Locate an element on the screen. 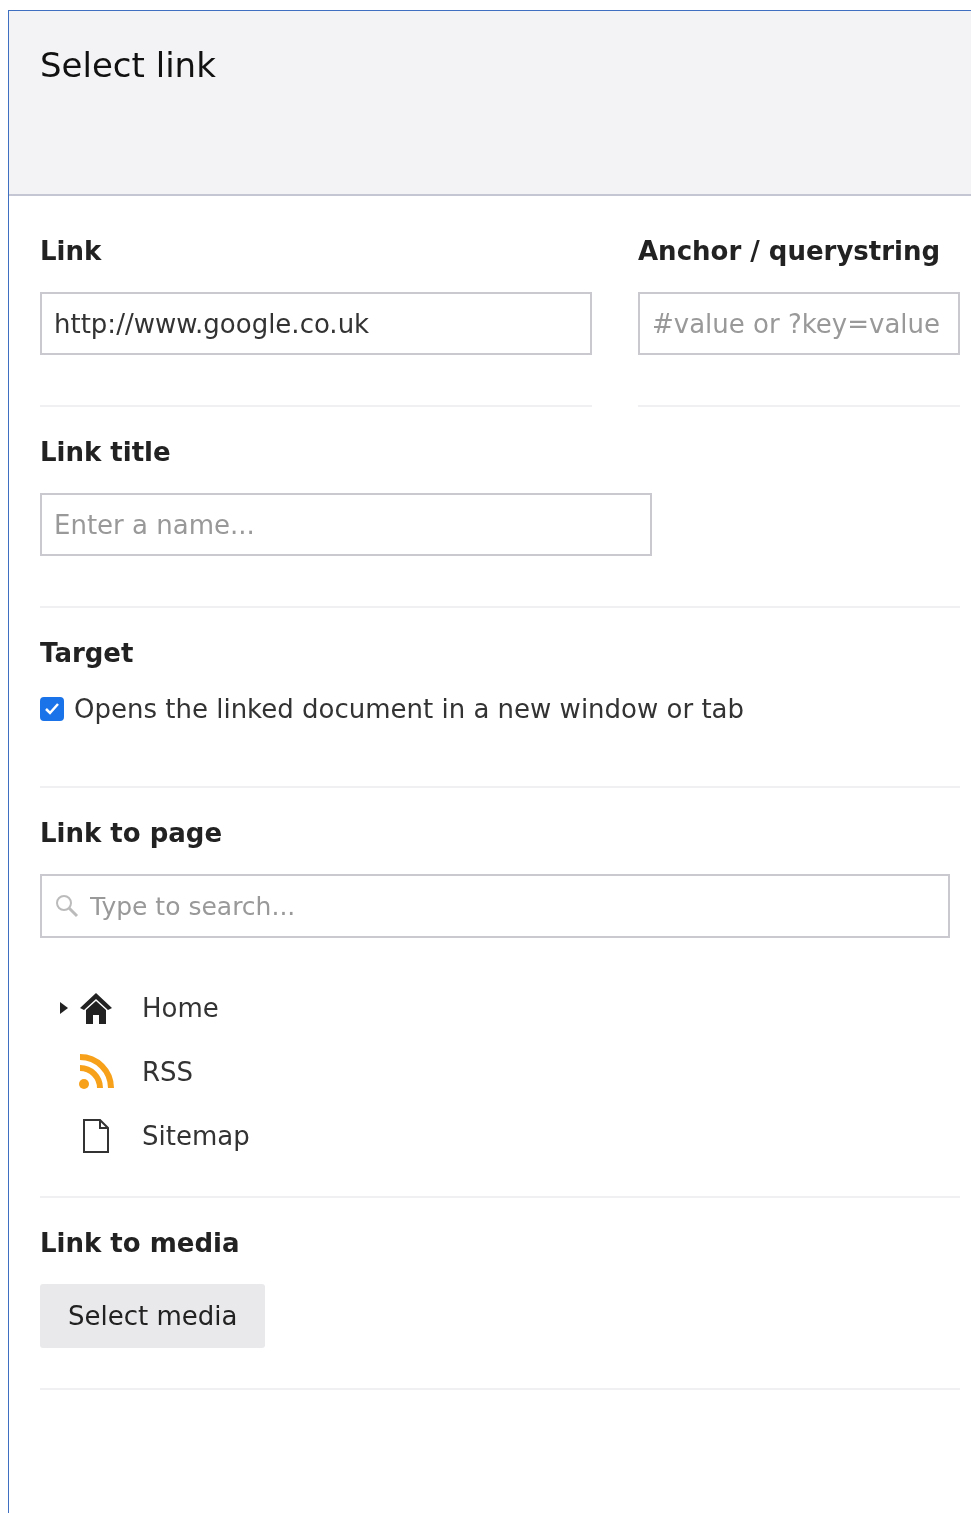  tree-item: Sitemap is located at coordinates (196, 1136).